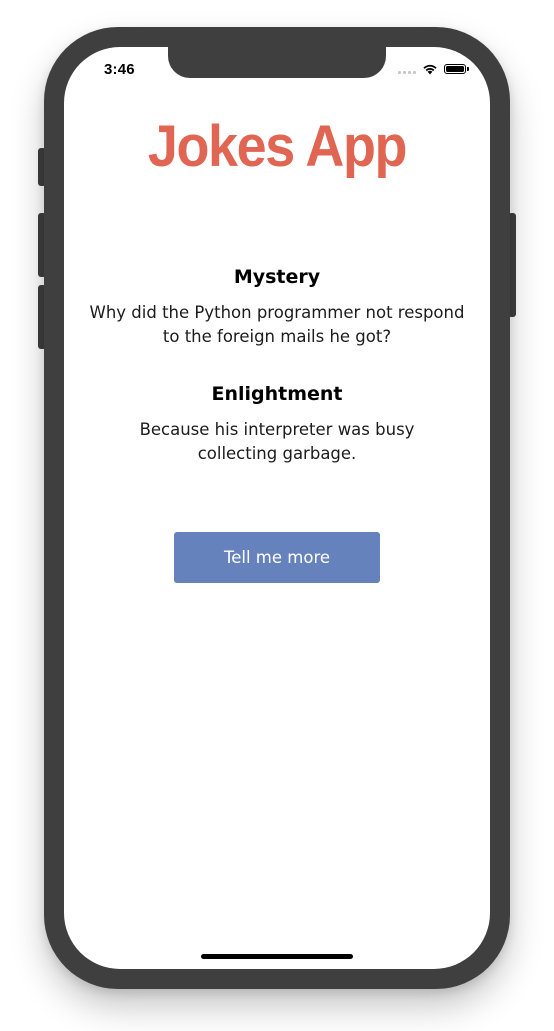  What do you see at coordinates (277, 557) in the screenshot?
I see `tell-me-more-button: Tell me more` at bounding box center [277, 557].